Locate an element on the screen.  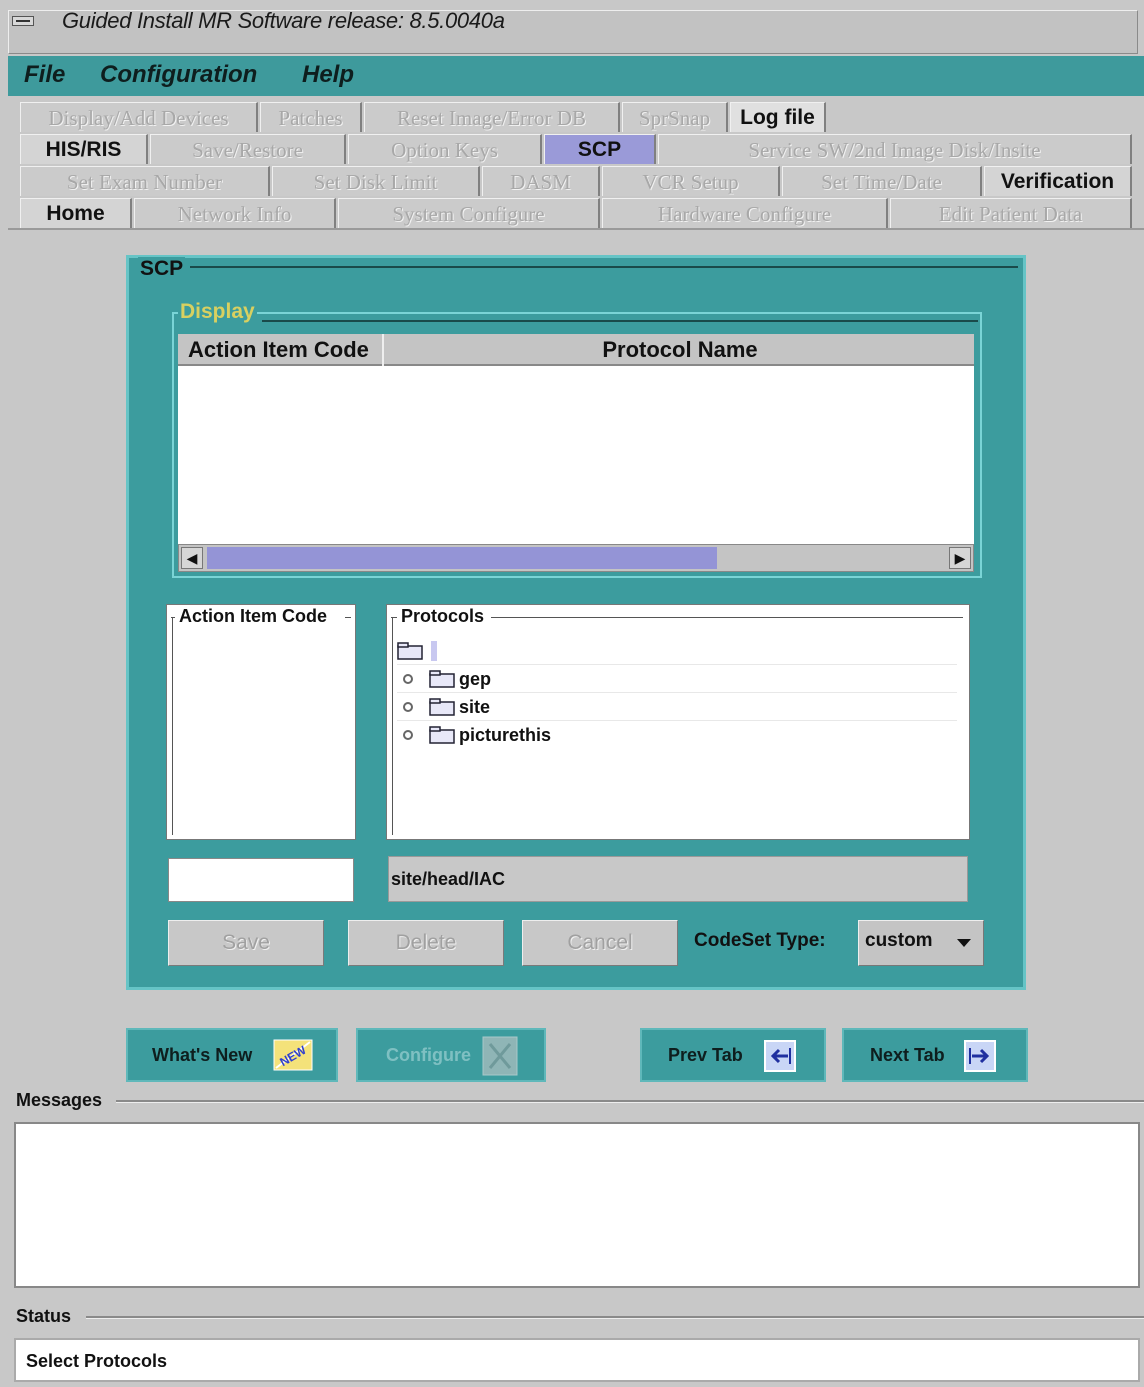
next-tab-button: Next Tab is located at coordinates (935, 1055).